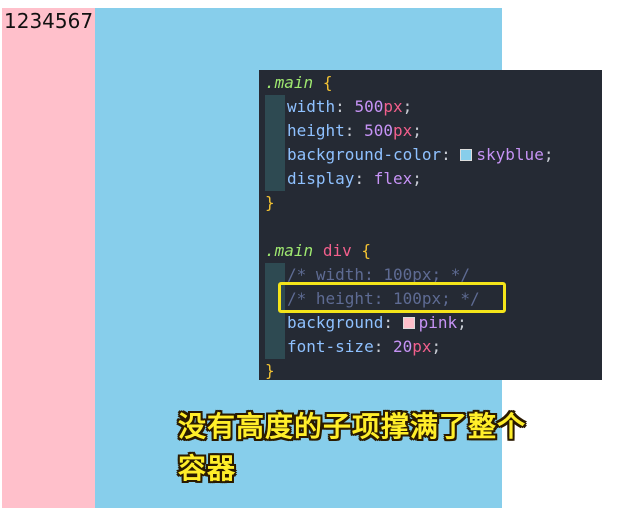 This screenshot has width=640, height=525. What do you see at coordinates (321, 178) in the screenshot?
I see `css-property: display` at bounding box center [321, 178].